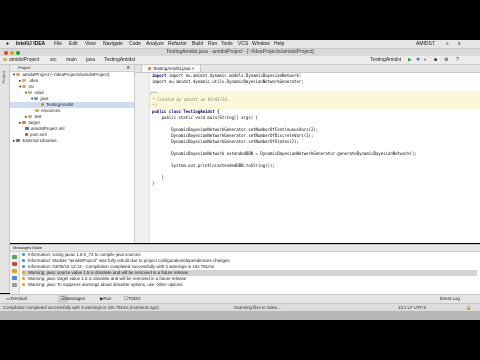 The width and height of the screenshot is (480, 360). I want to click on menu-analyze: Analyze, so click(155, 44).